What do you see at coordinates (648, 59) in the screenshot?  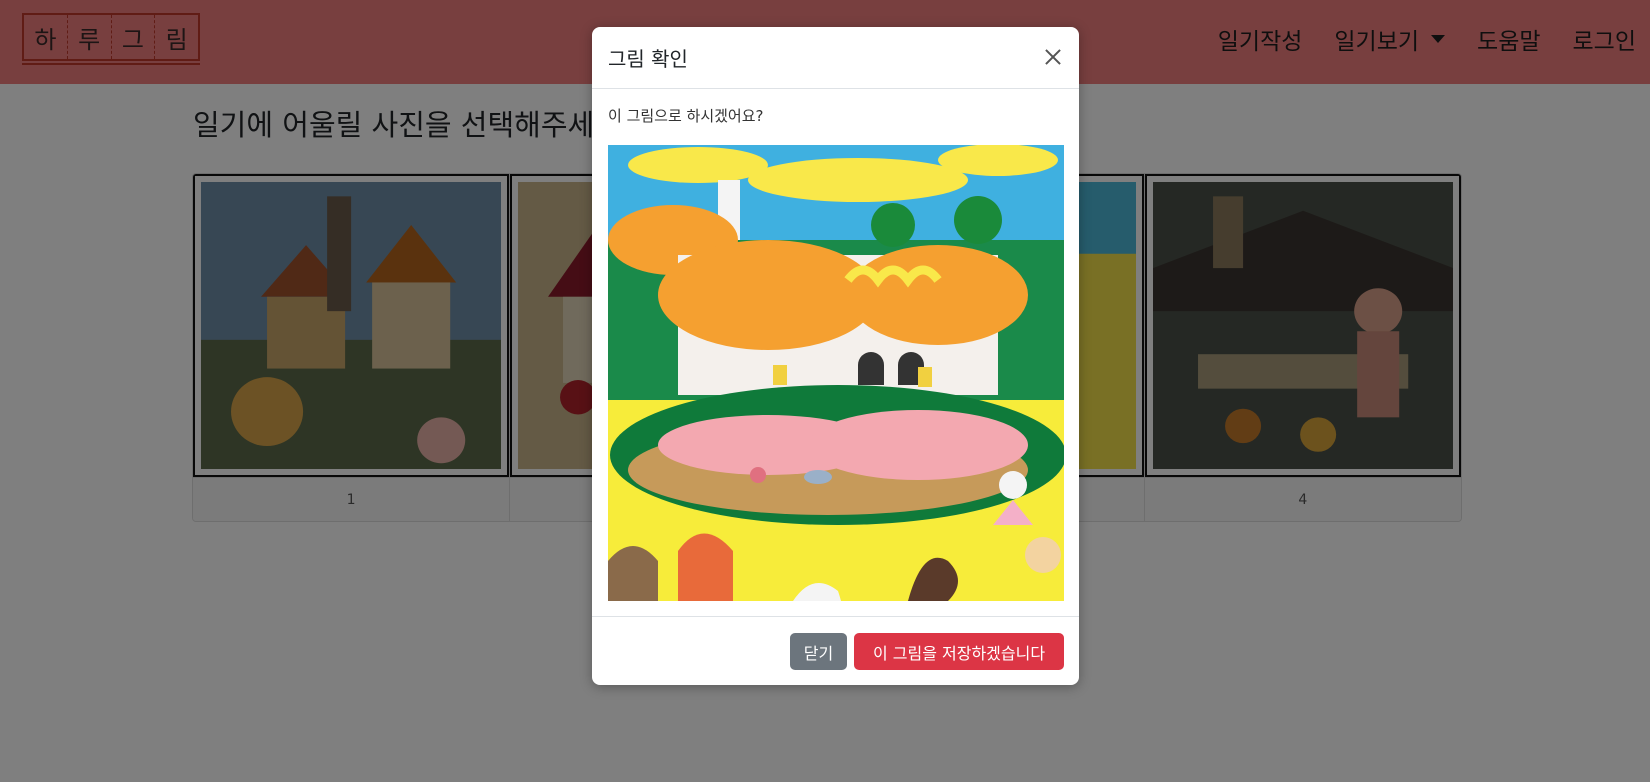 I see `modal-title: 그림 확인` at bounding box center [648, 59].